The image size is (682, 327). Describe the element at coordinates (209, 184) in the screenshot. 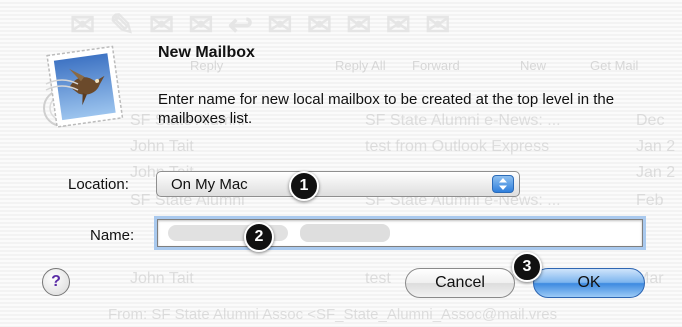

I see `location-popup-value: On My Mac` at that location.